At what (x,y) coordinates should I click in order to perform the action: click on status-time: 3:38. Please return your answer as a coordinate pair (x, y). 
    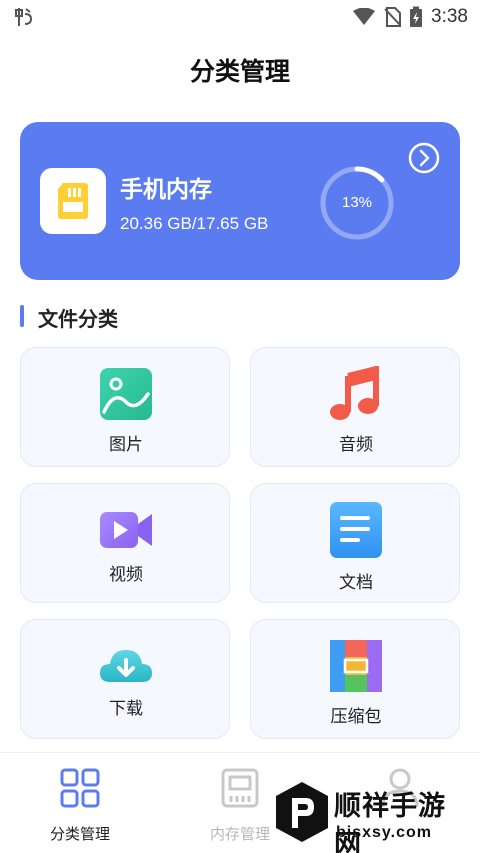
    Looking at the image, I should click on (449, 16).